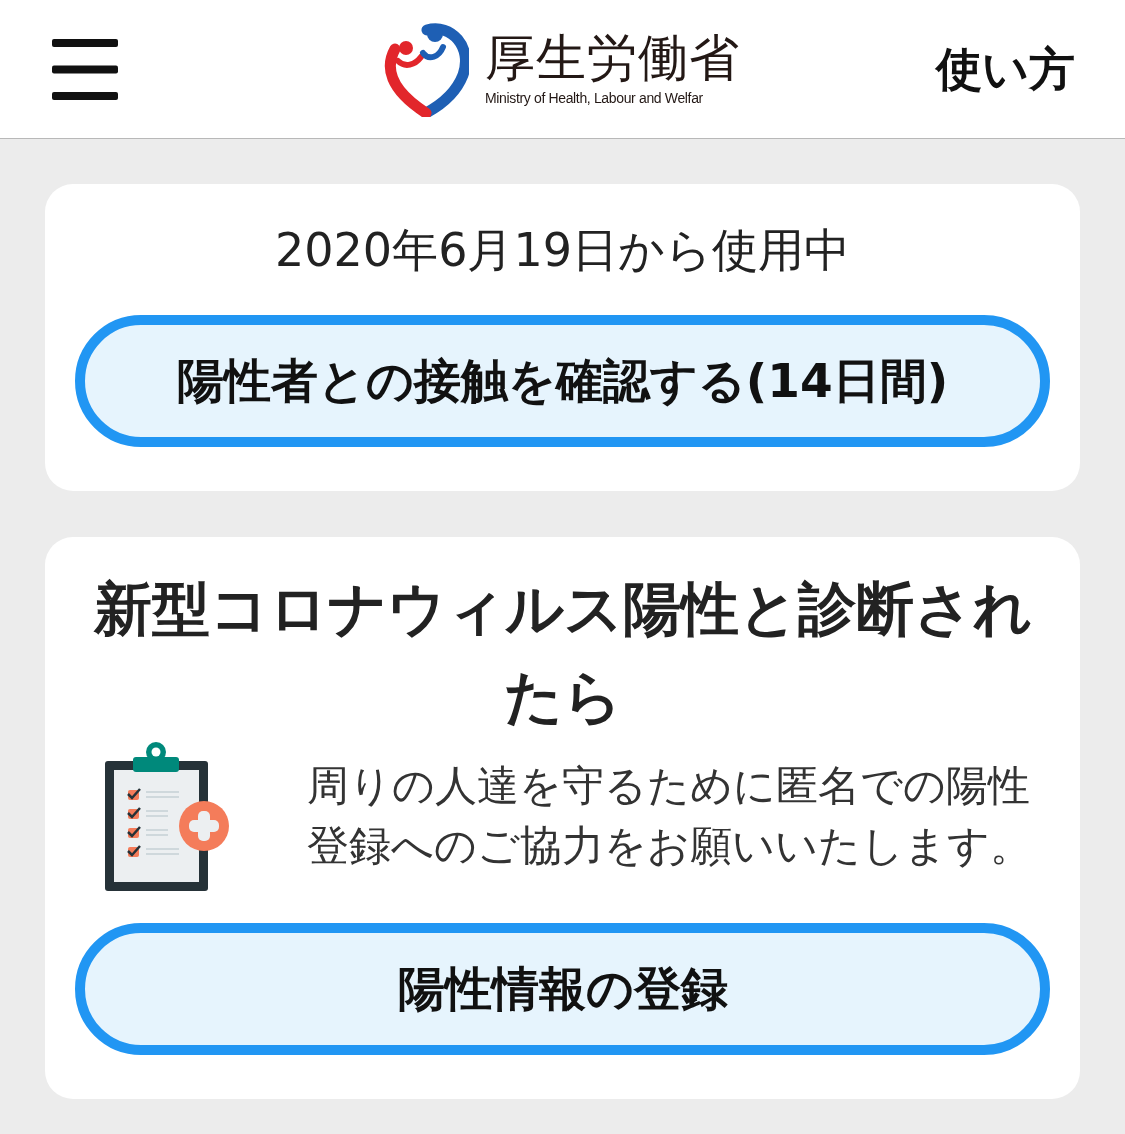  What do you see at coordinates (426, 69) in the screenshot?
I see `heart-logo-icon` at bounding box center [426, 69].